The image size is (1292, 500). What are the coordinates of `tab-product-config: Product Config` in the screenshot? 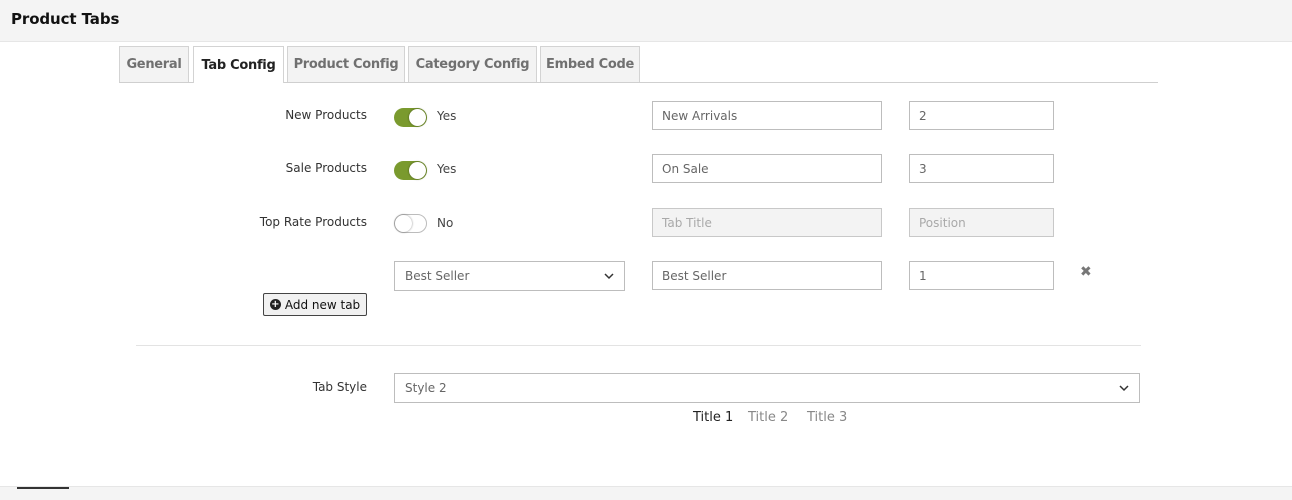 It's located at (346, 64).